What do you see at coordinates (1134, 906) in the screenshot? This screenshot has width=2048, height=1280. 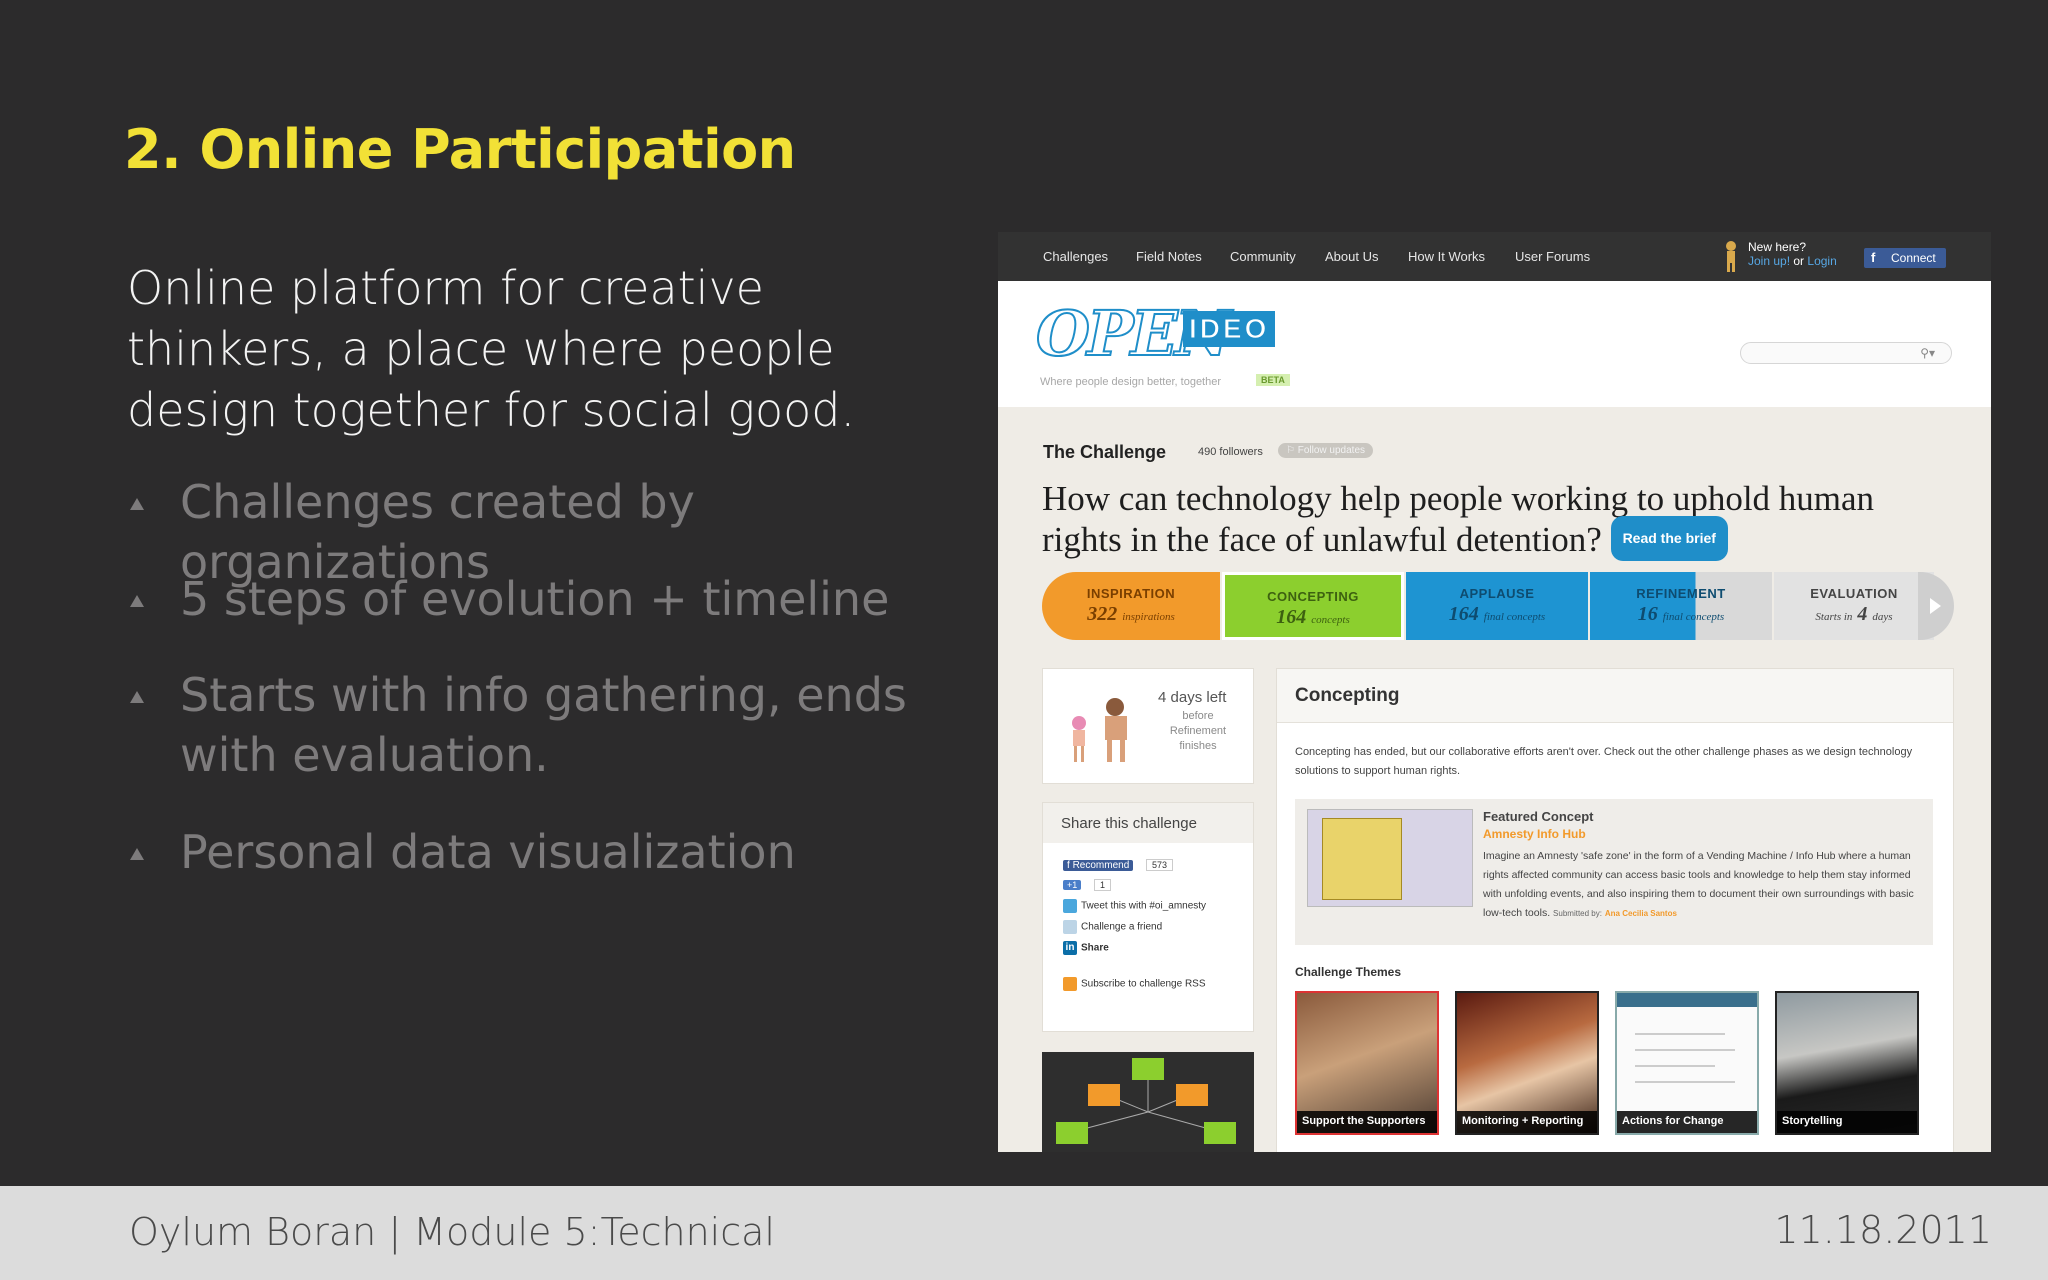 I see `tweet-row: Tweet this with #oi_amnesty` at bounding box center [1134, 906].